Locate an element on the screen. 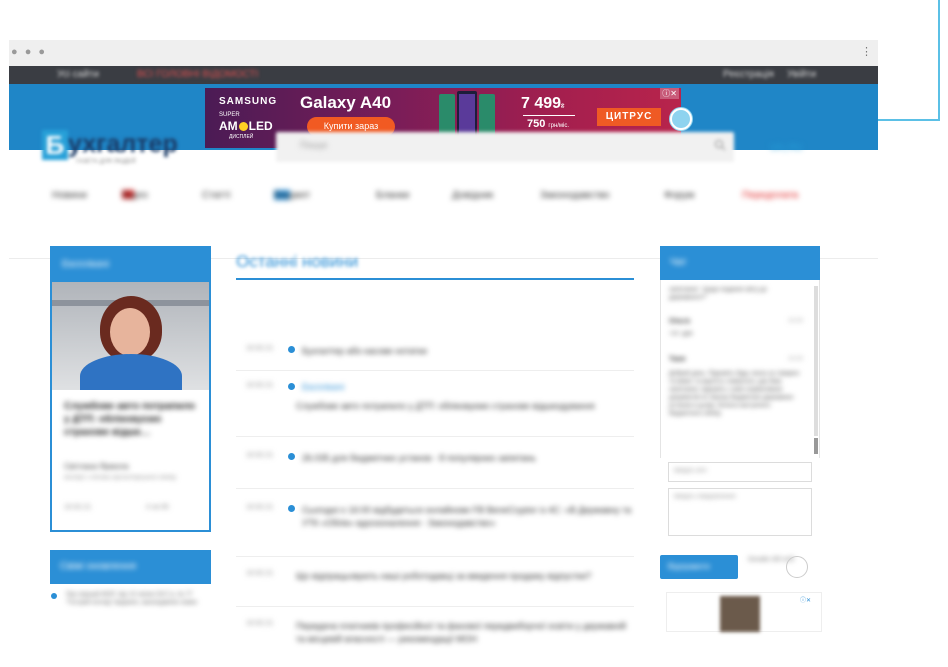 Image resolution: width=948 pixels, height=667 pixels. register-link: Реєстрація is located at coordinates (748, 74).